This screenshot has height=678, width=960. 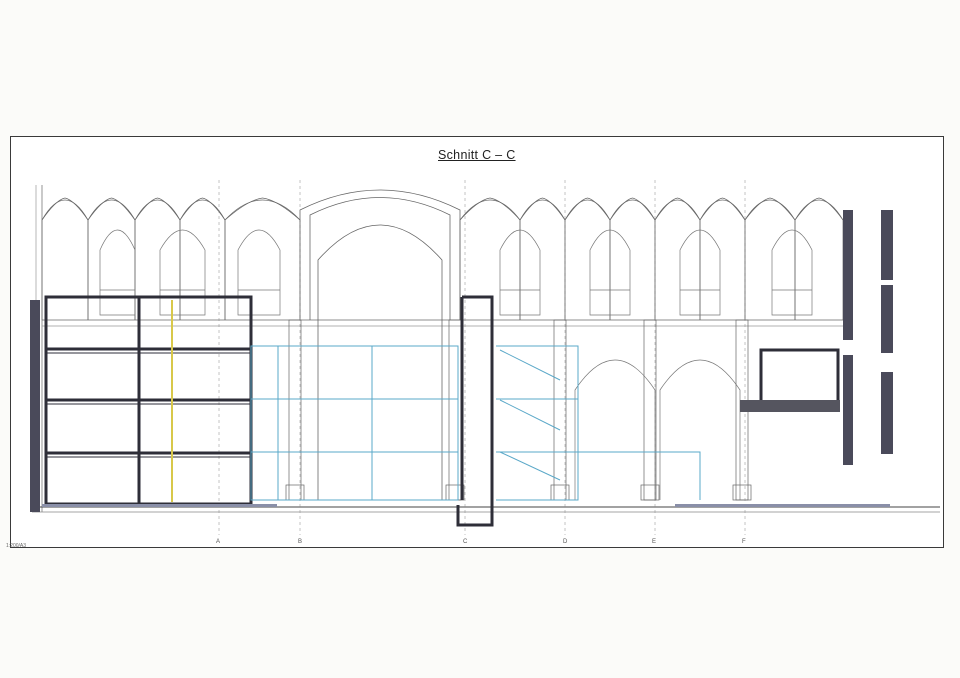 I want to click on right-box-slab, so click(x=790, y=406).